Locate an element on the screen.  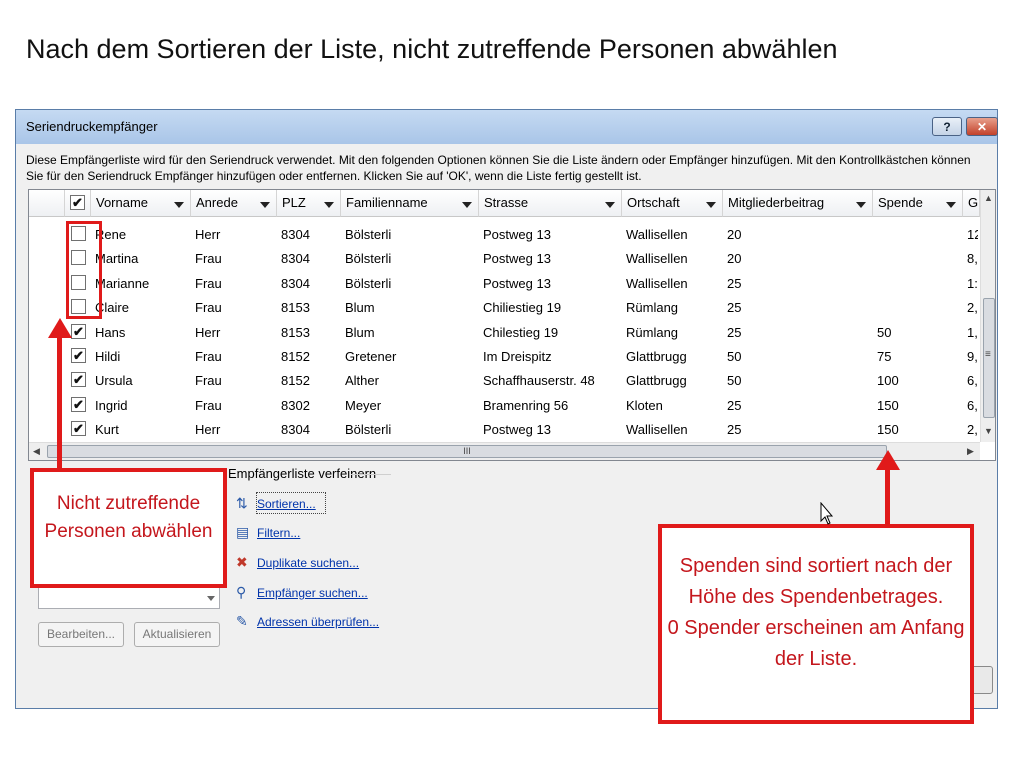
mouse-cursor-icon is located at coordinates (827, 513).